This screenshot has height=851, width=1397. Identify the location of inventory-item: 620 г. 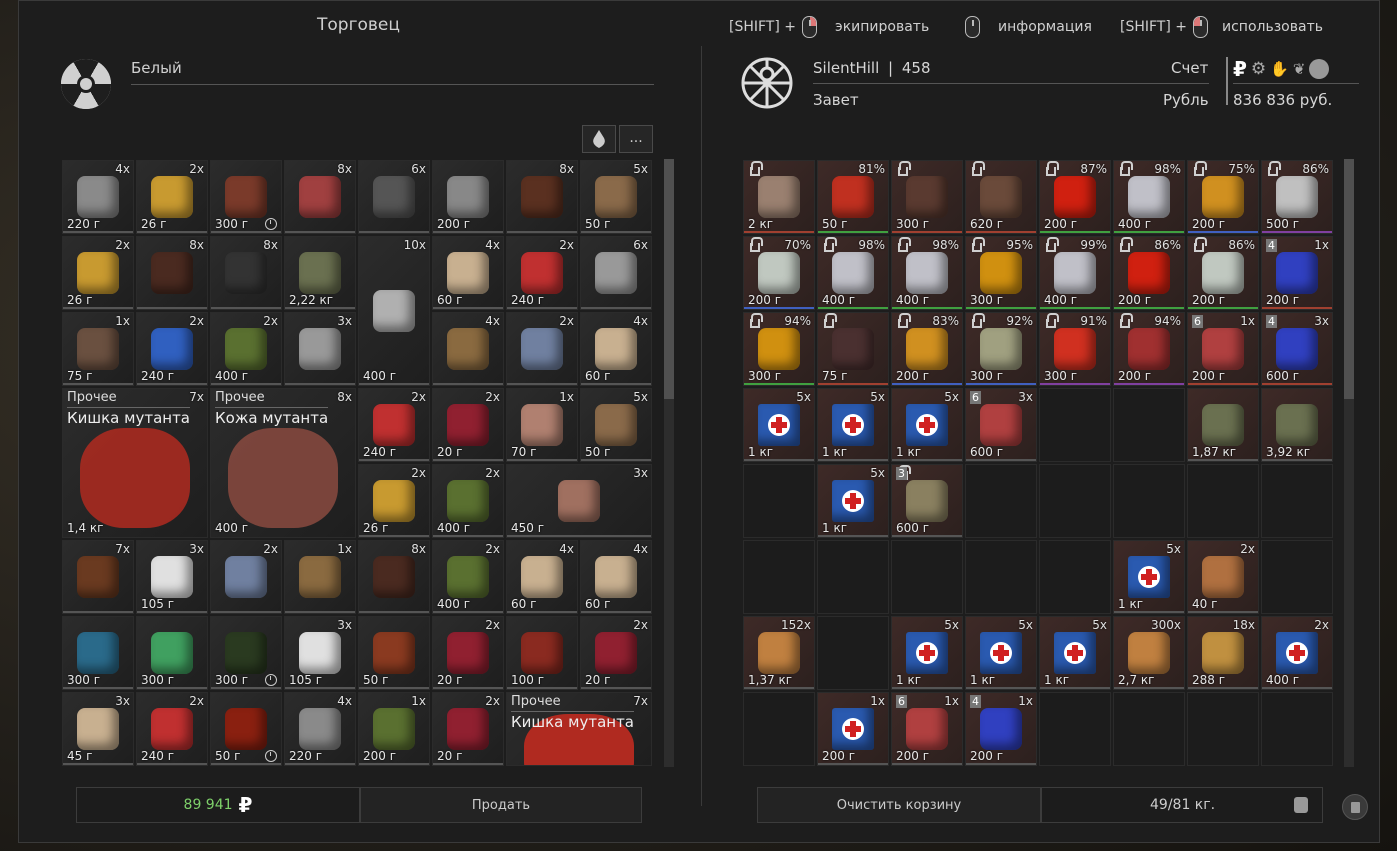
(1001, 197).